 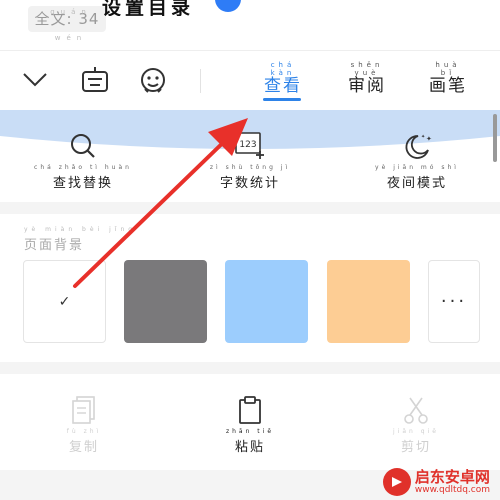 What do you see at coordinates (71, 25) in the screenshot?
I see `word-count-pinyin: quán wén` at bounding box center [71, 25].